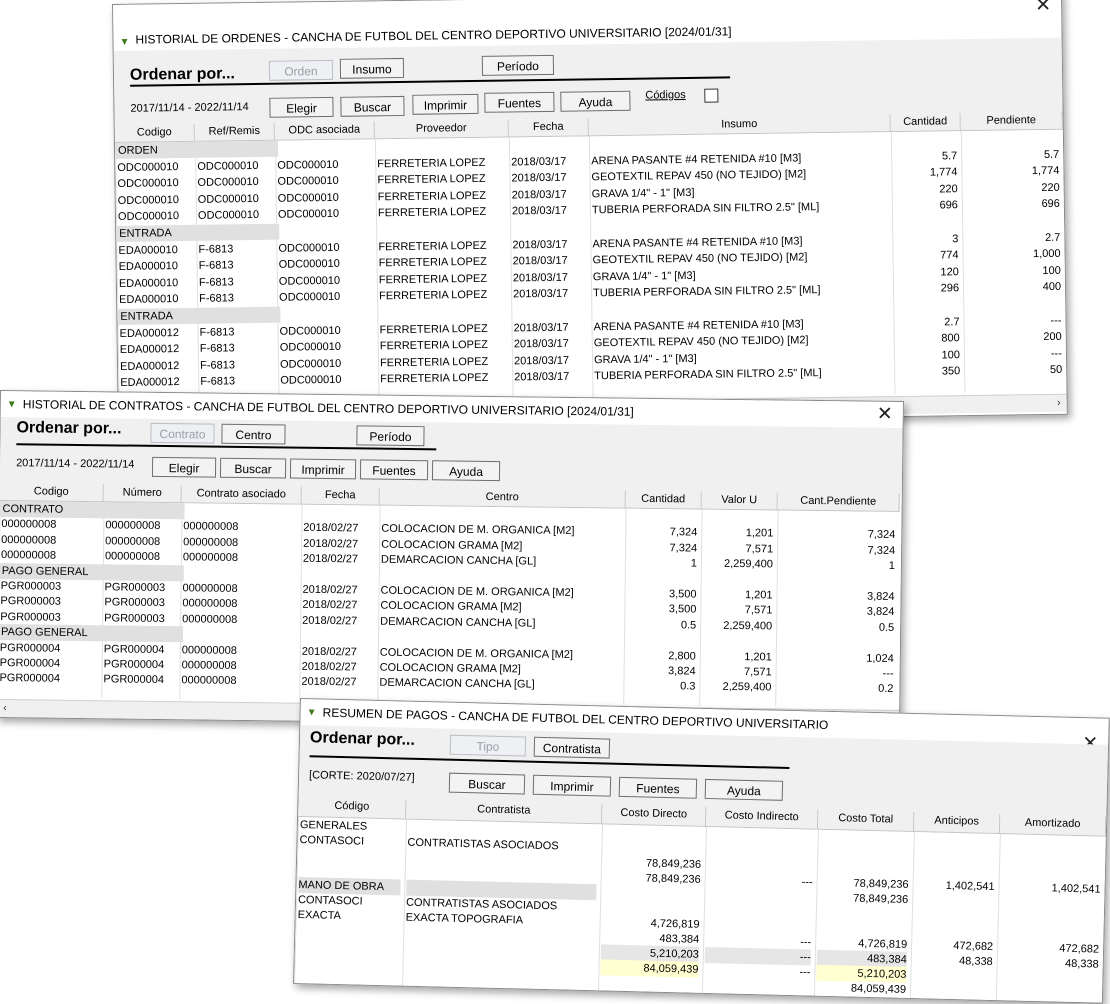 The image size is (1110, 1004). What do you see at coordinates (688, 625) in the screenshot?
I see `table-cell: 0.5` at bounding box center [688, 625].